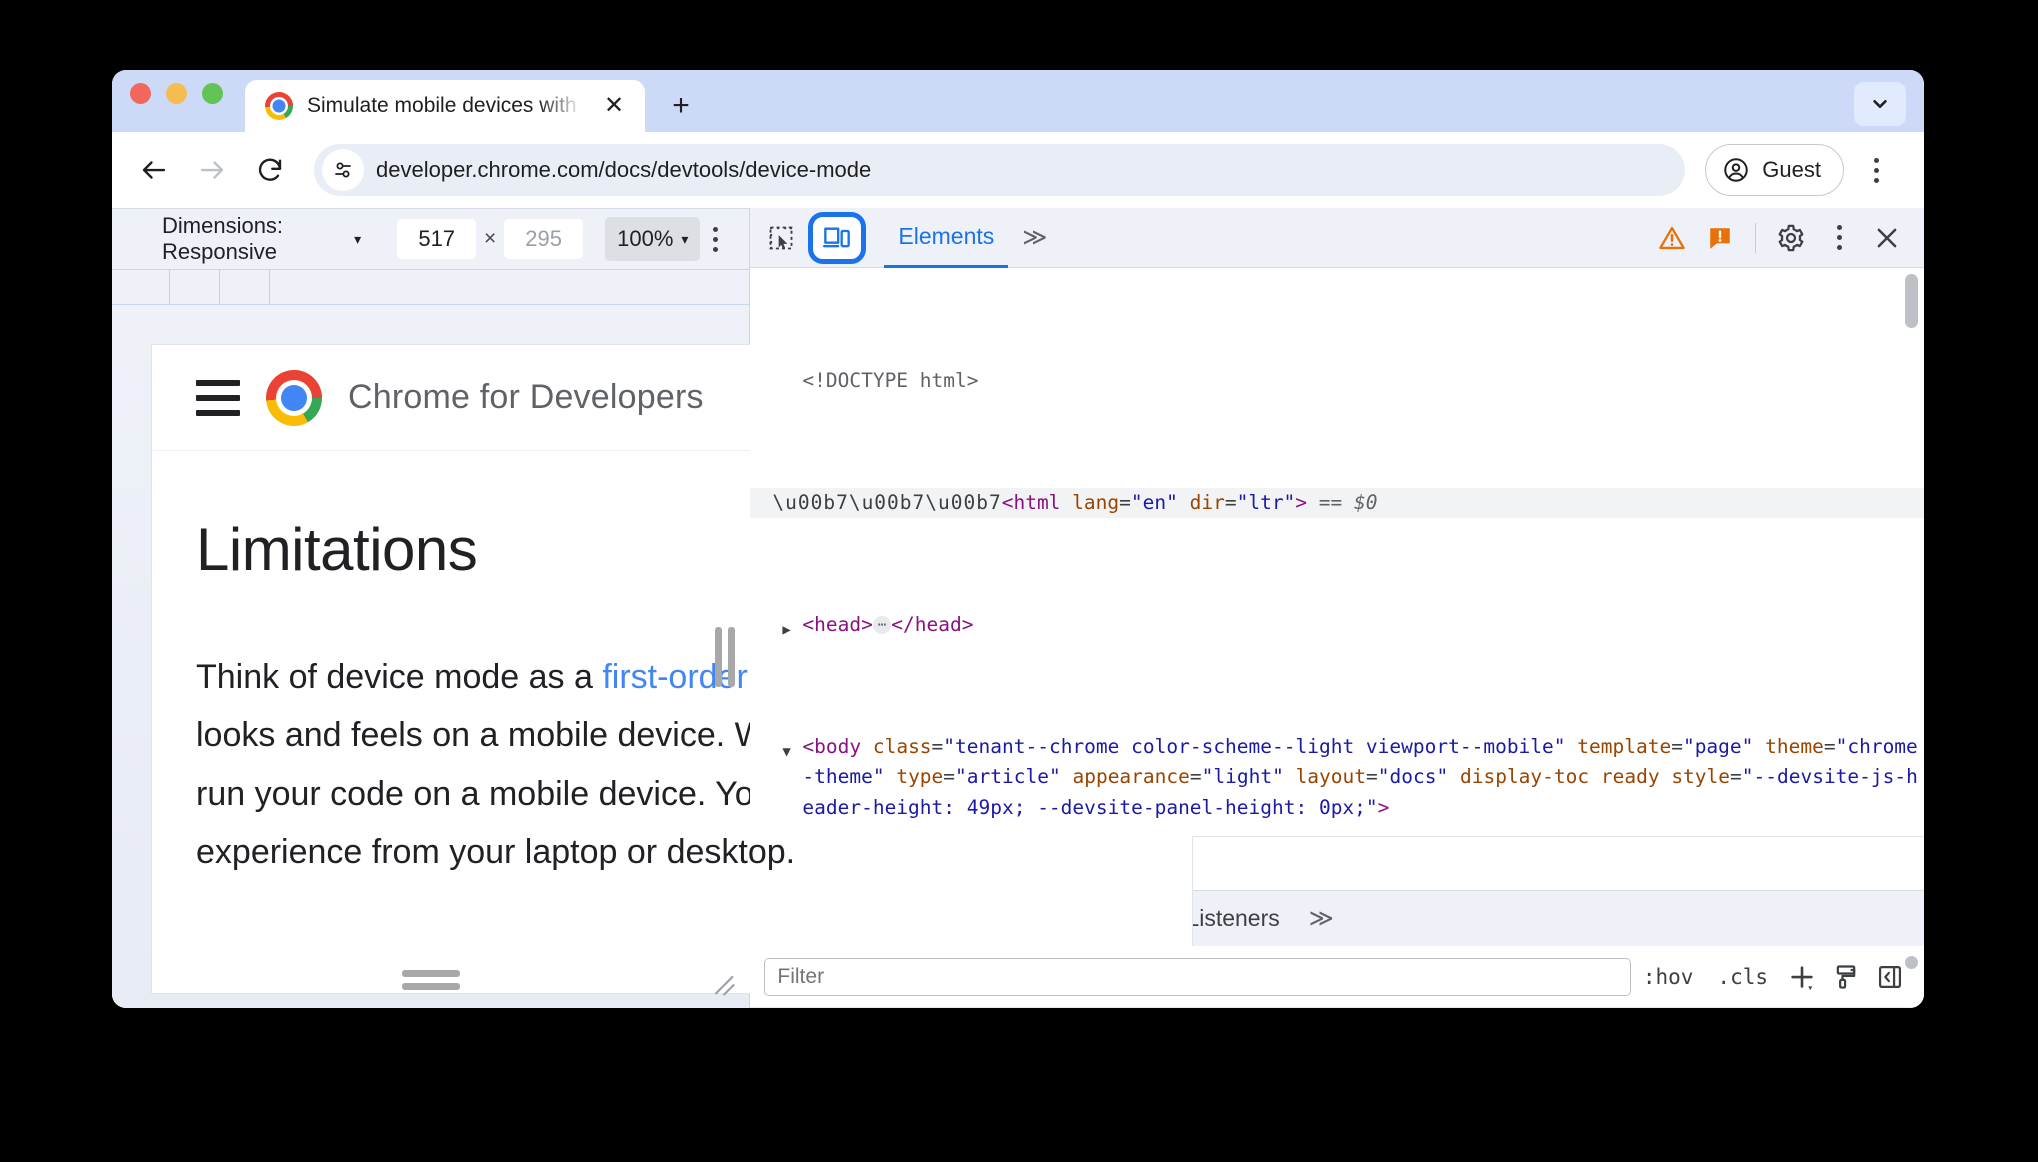 The height and width of the screenshot is (1162, 2038). Describe the element at coordinates (1742, 977) in the screenshot. I see `element-classes-button: .cls` at that location.